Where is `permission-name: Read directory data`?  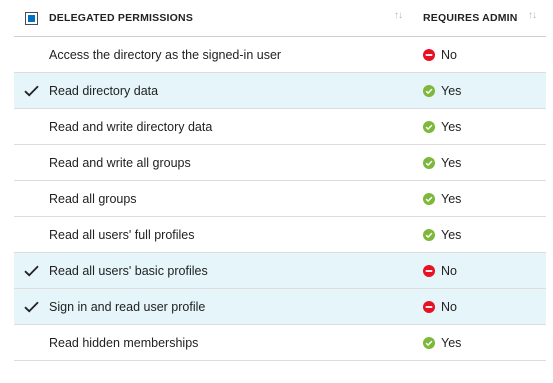 permission-name: Read directory data is located at coordinates (104, 90).